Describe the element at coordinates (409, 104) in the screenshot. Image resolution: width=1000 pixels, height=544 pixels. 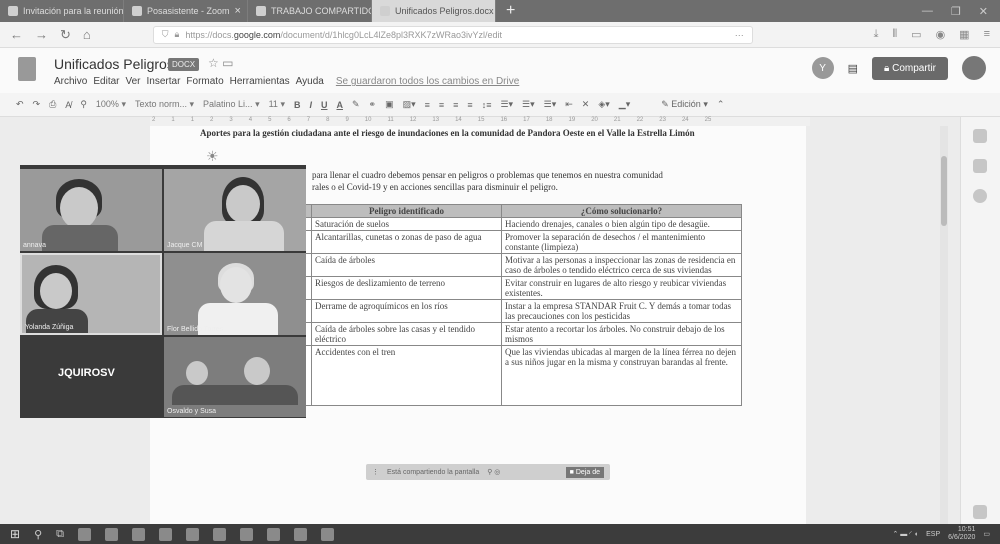
I see `image-icon: ▨▾` at that location.